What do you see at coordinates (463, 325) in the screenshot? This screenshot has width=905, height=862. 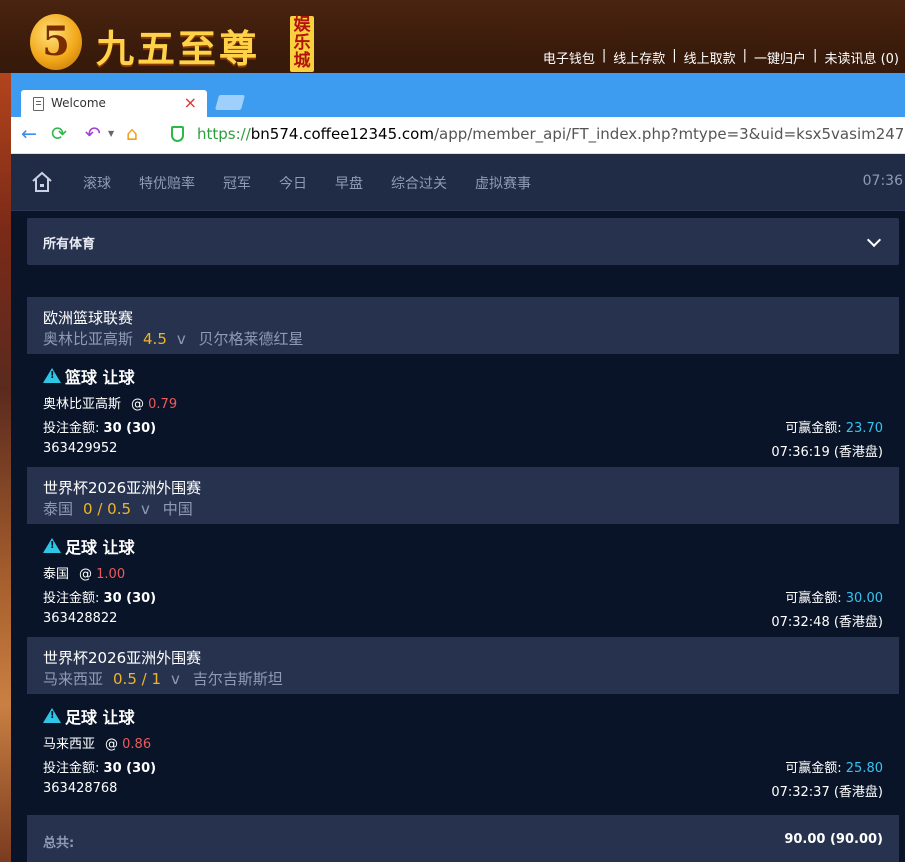 I see `match-header: 欧洲篮球联赛 奥林比亚高斯 4.5 v 贝尔格莱德红星` at bounding box center [463, 325].